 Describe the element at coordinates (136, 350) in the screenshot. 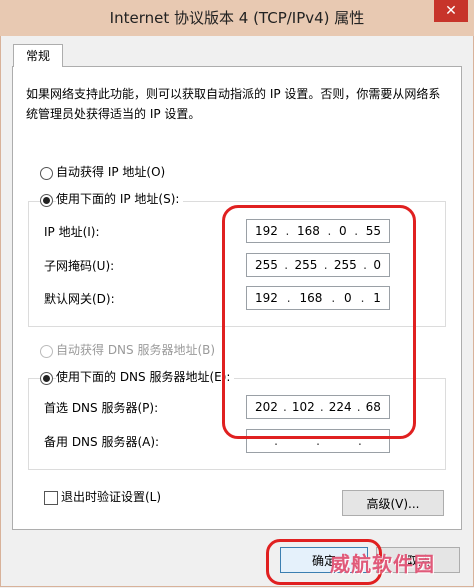

I see `auto-dns-label: 自动获得 DNS 服务器地址(B)` at that location.